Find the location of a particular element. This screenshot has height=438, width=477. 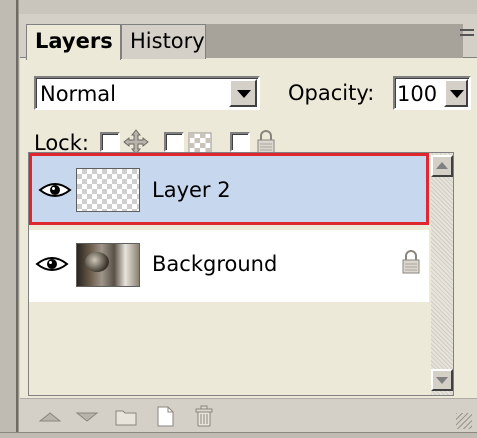

layer-name: Background is located at coordinates (214, 264).